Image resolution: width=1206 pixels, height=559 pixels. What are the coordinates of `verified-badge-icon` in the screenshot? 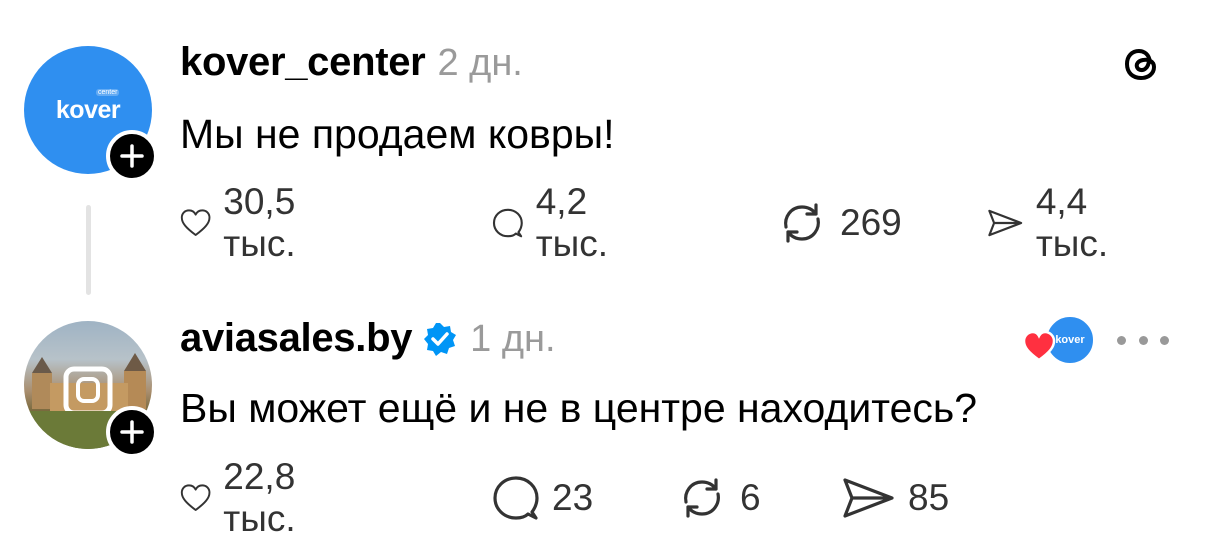 It's located at (440, 339).